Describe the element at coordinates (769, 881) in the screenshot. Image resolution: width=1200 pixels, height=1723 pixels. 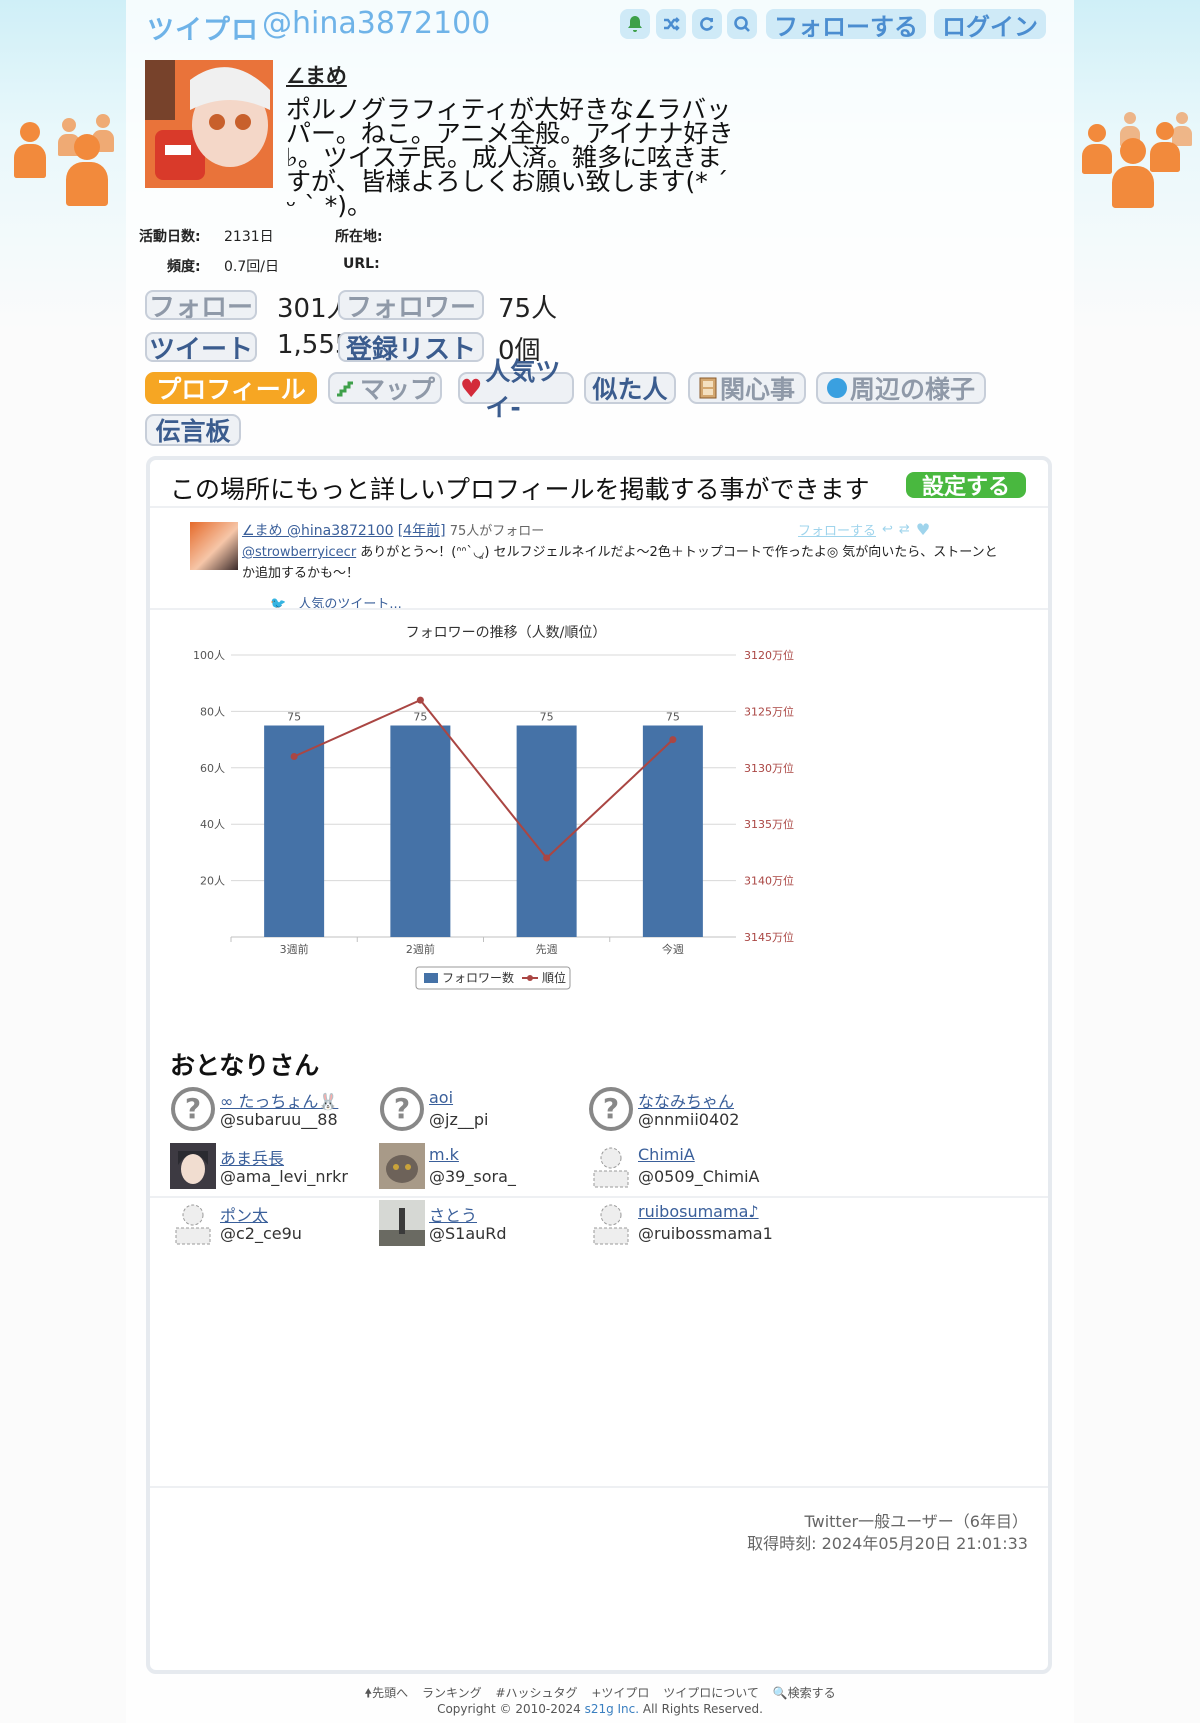
I see `right-tick-label: 3140万位` at that location.